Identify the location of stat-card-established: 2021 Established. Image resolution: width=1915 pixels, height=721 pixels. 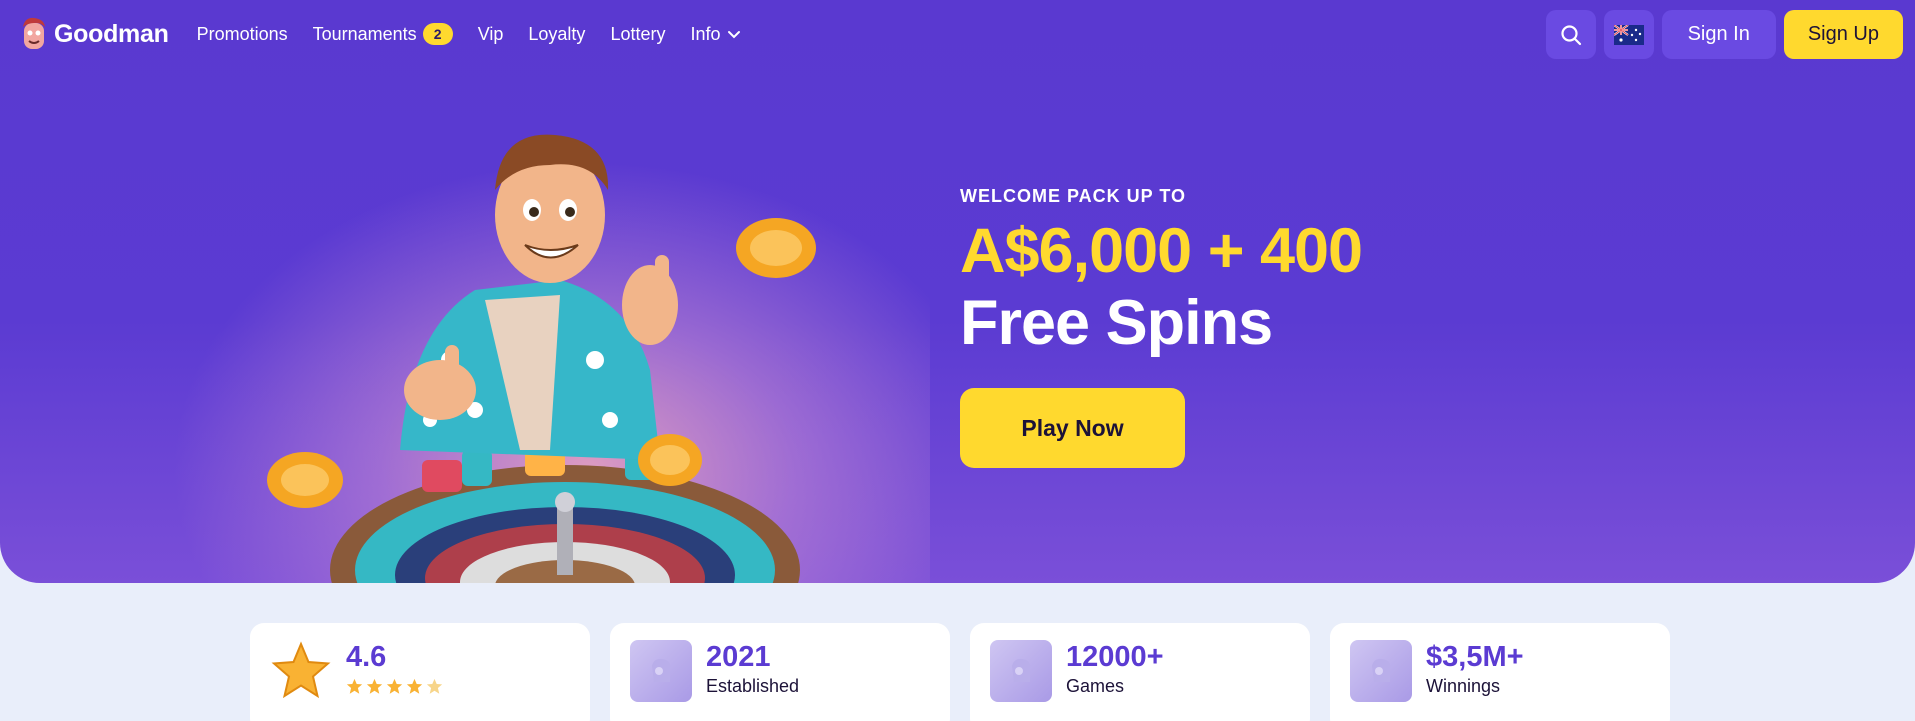
(780, 672).